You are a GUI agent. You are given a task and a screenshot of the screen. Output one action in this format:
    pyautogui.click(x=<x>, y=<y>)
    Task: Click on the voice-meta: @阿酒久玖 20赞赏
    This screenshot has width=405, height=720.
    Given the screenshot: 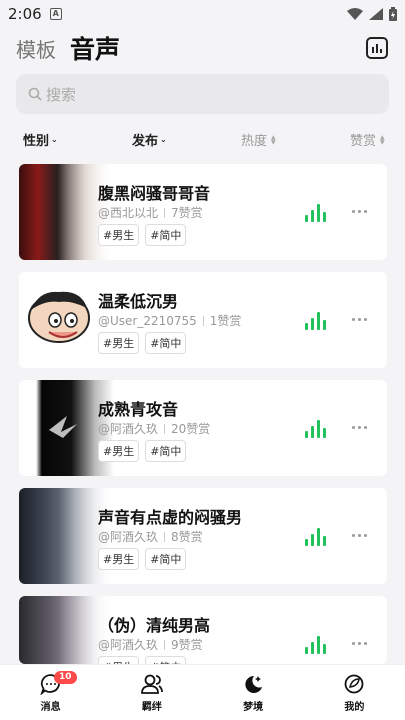 What is the action you would take?
    pyautogui.click(x=154, y=428)
    